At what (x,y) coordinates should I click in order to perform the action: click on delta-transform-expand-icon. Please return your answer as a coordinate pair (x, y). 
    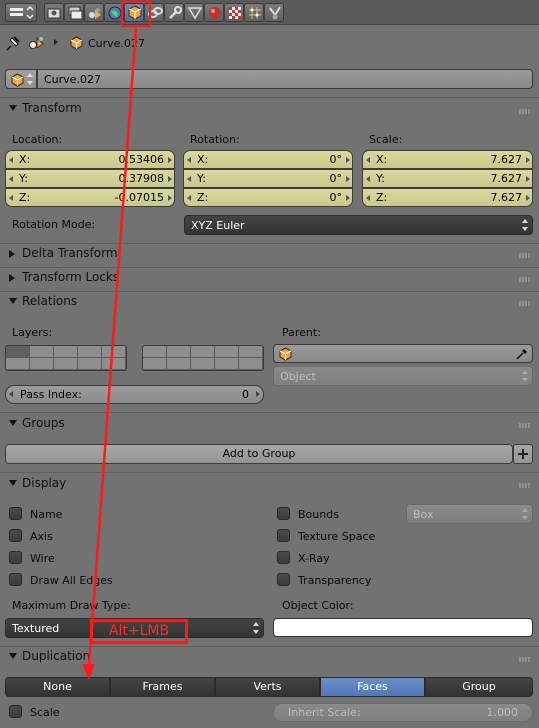
    Looking at the image, I should click on (12, 254).